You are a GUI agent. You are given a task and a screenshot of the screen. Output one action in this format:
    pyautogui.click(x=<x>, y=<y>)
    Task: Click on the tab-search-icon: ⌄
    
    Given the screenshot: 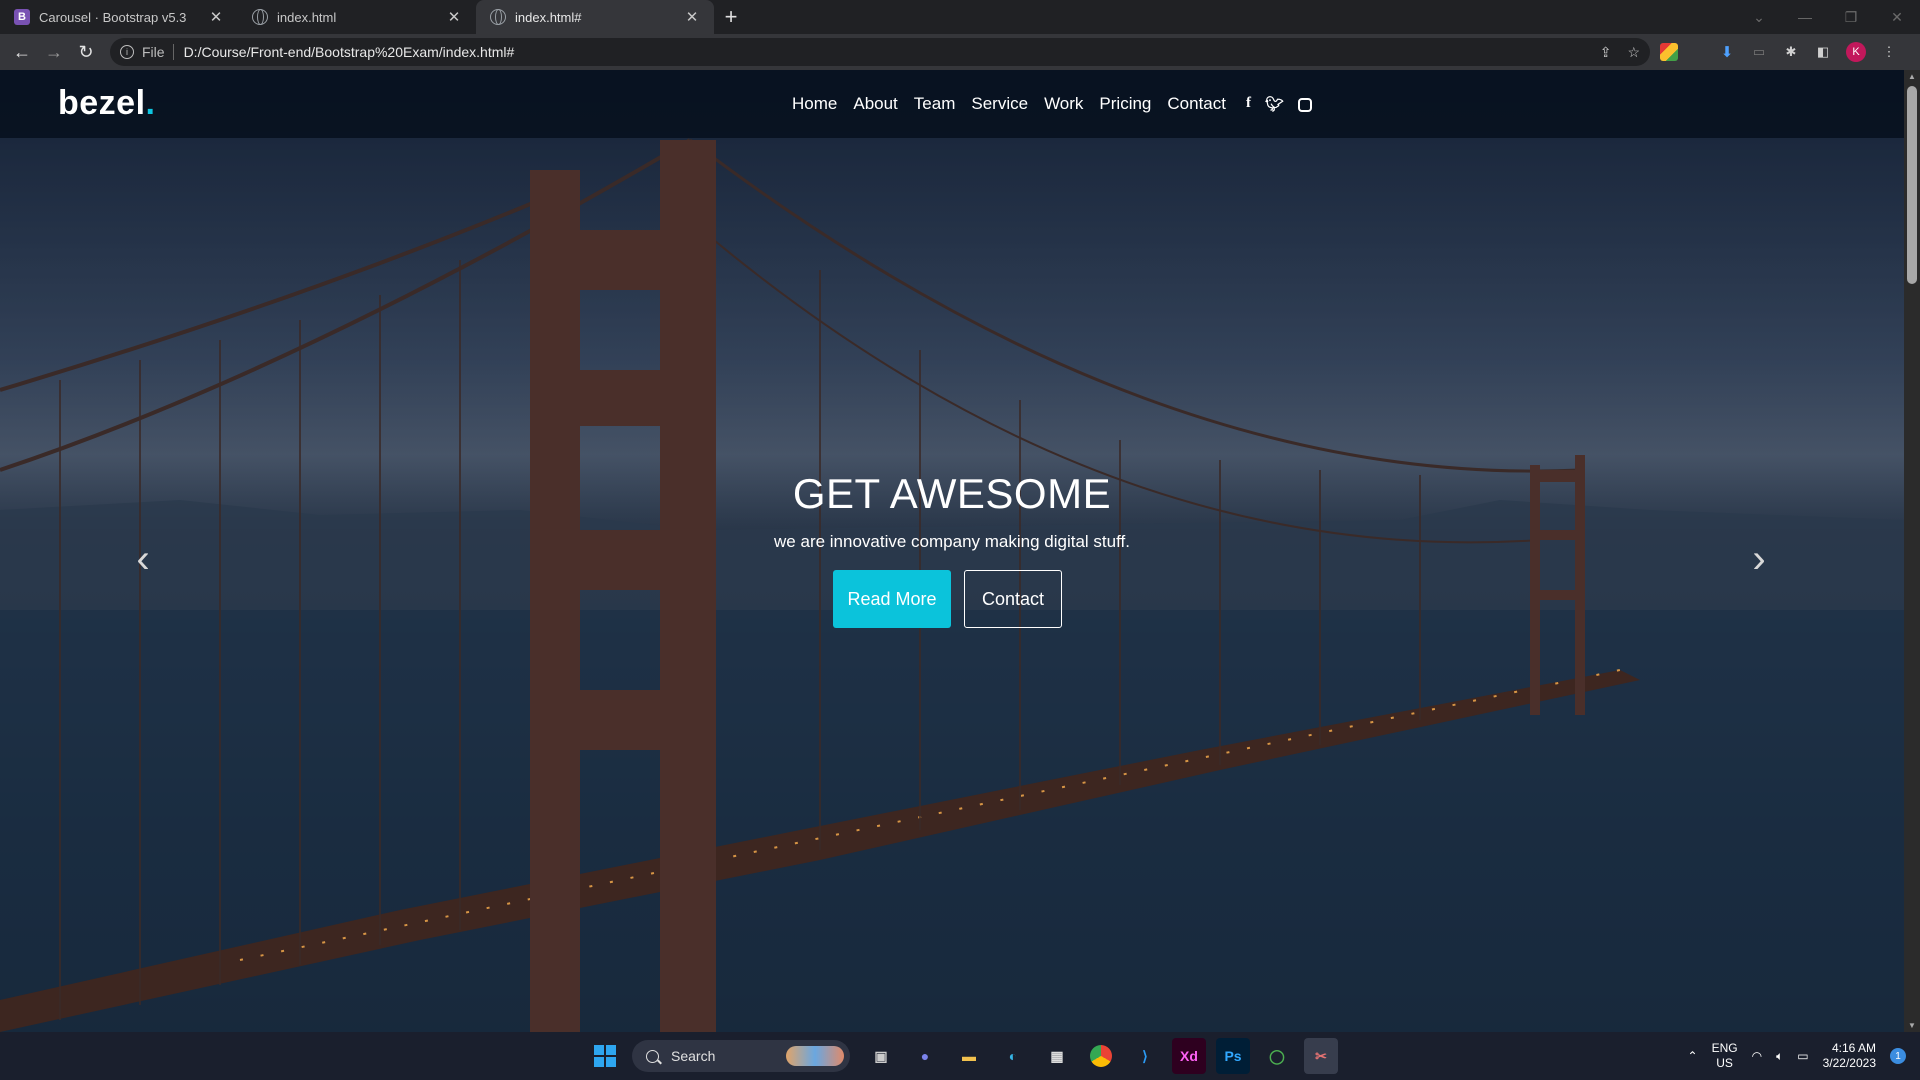 What is the action you would take?
    pyautogui.click(x=1759, y=17)
    